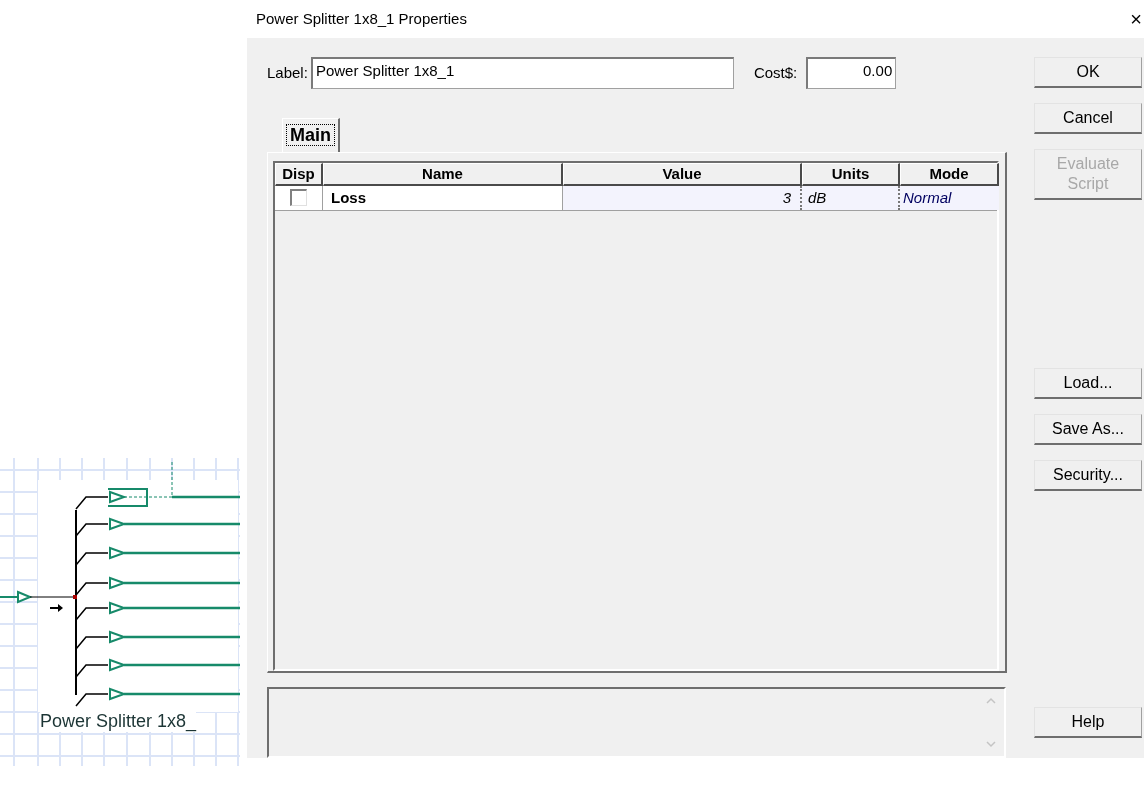 The image size is (1144, 786). What do you see at coordinates (522, 73) in the screenshot?
I see `label-field: Power Splitter 1x8_1` at bounding box center [522, 73].